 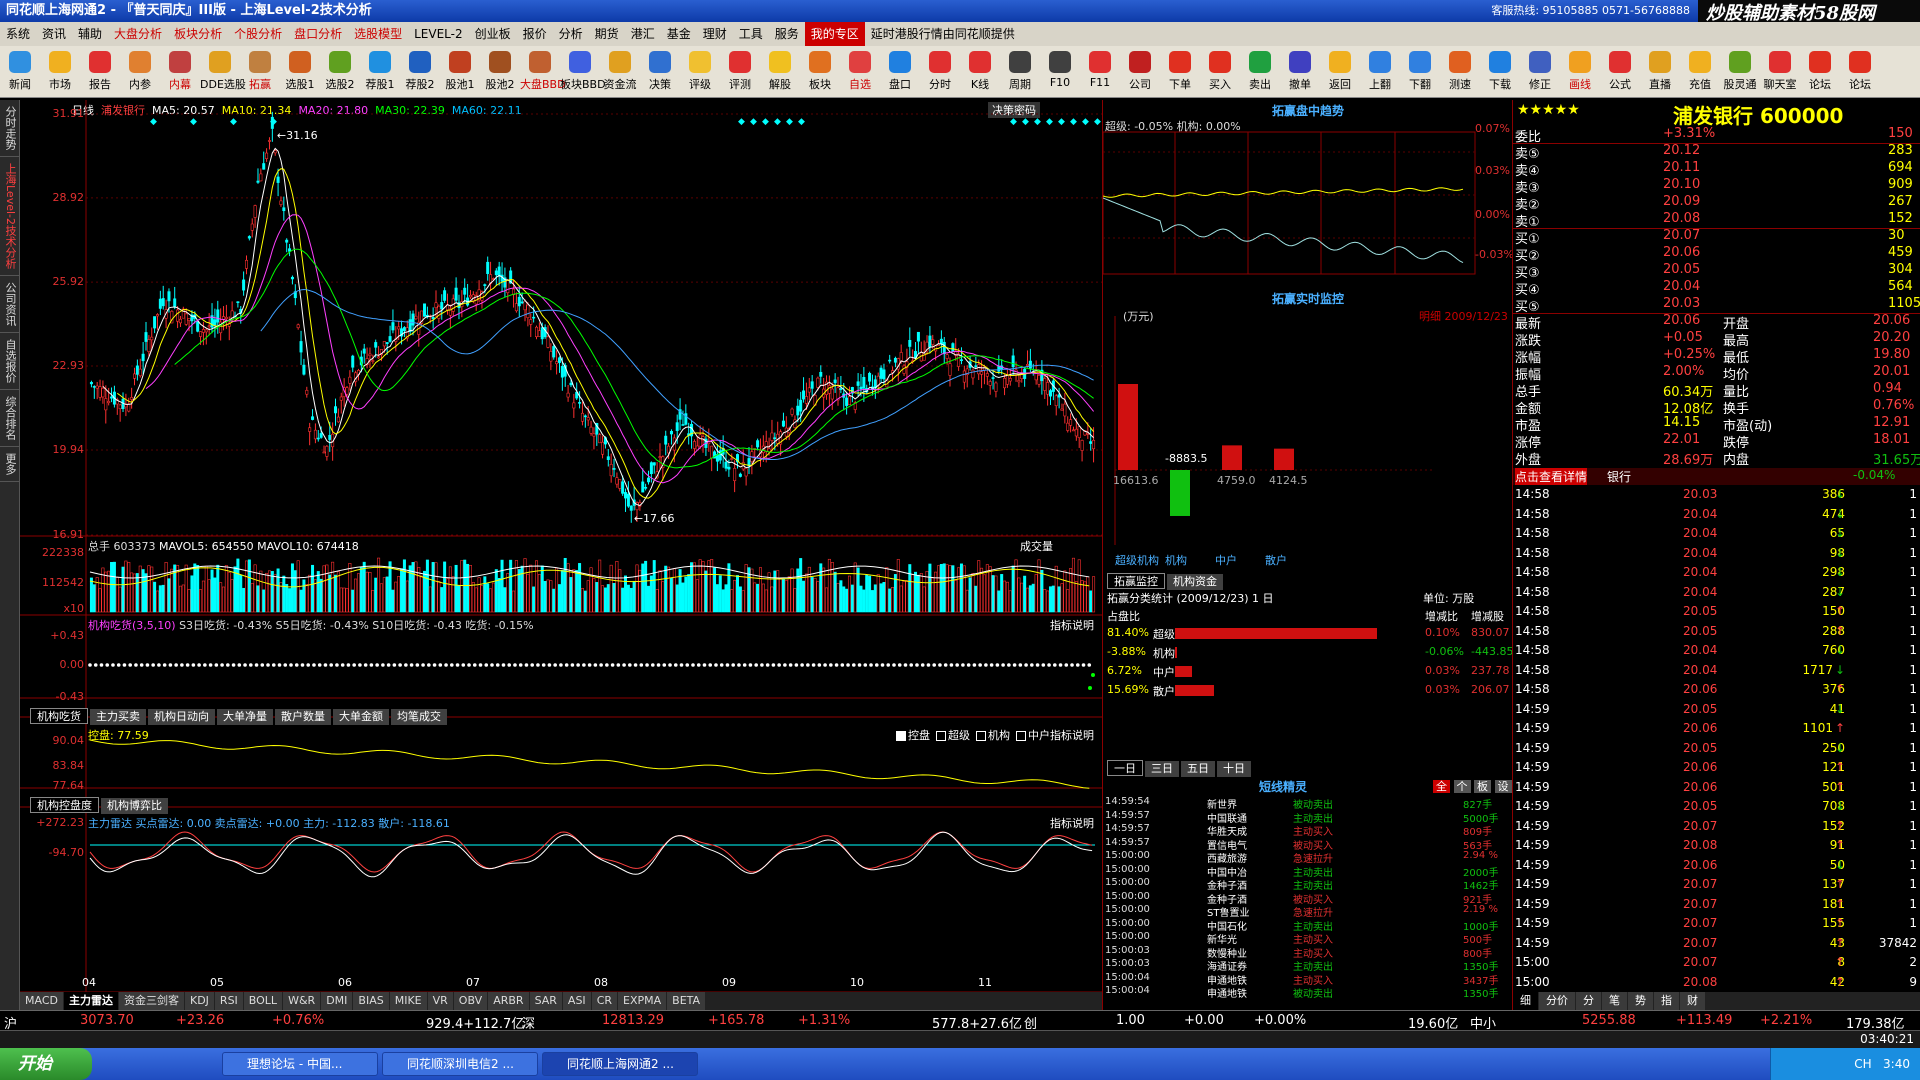 What do you see at coordinates (1557, 1001) in the screenshot?
I see `quote-tab-1: 分价` at bounding box center [1557, 1001].